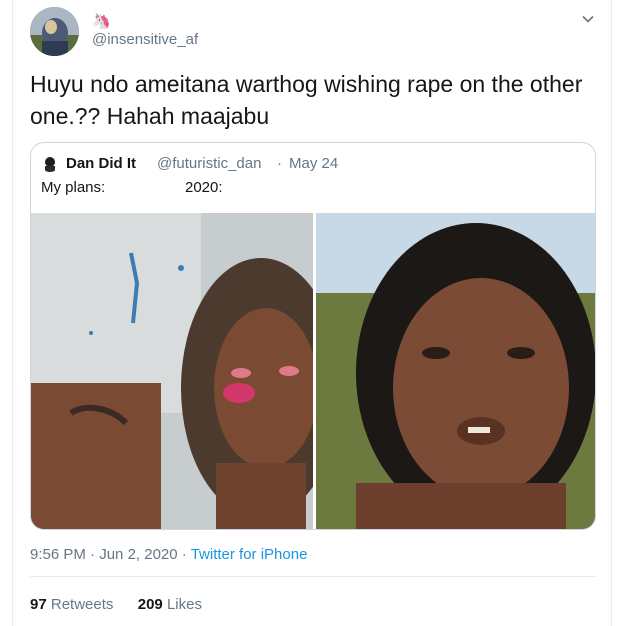 Image resolution: width=624 pixels, height=626 pixels. Describe the element at coordinates (73, 187) in the screenshot. I see `quoted-caption-left: My plans:` at that location.